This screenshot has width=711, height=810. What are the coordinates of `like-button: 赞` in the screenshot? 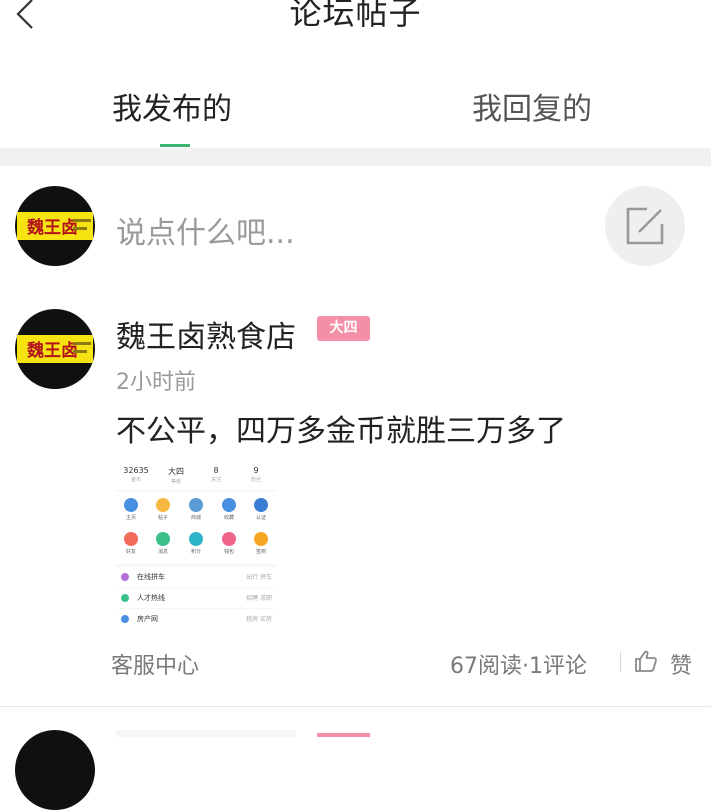 It's located at (681, 664).